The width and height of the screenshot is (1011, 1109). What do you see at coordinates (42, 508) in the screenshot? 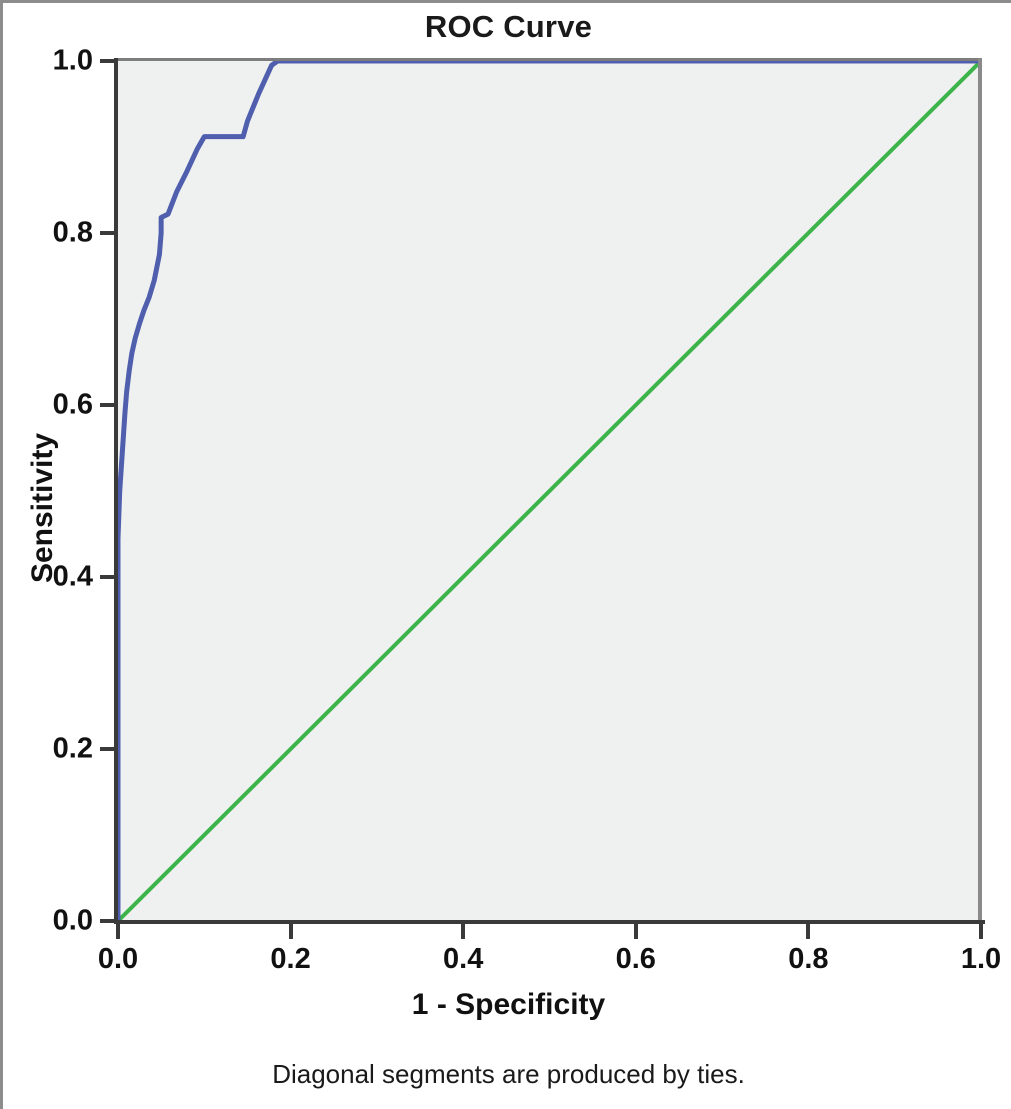
I see `y-axis-title: Sensitivity` at bounding box center [42, 508].